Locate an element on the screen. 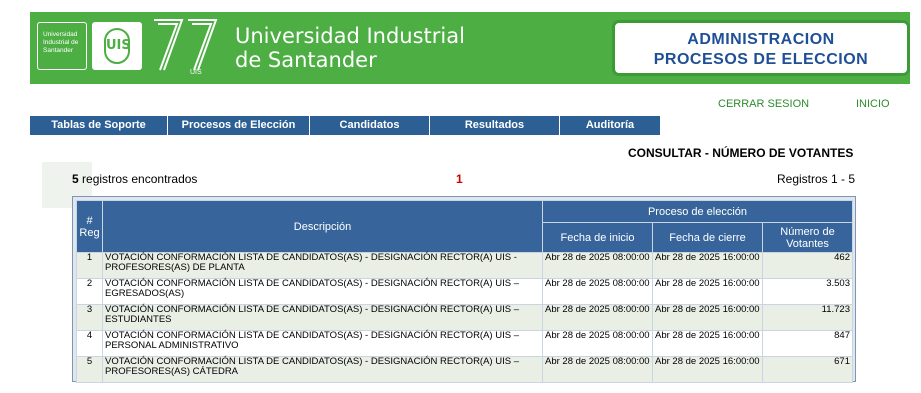  cell-reg: 5 is located at coordinates (89, 369).